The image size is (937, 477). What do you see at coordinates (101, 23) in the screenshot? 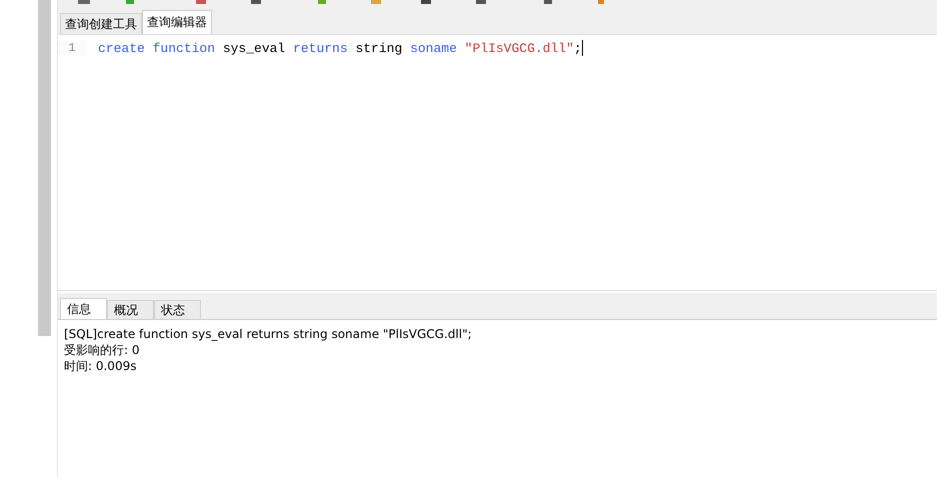
I see `editor-tab: 查询创建工具` at bounding box center [101, 23].